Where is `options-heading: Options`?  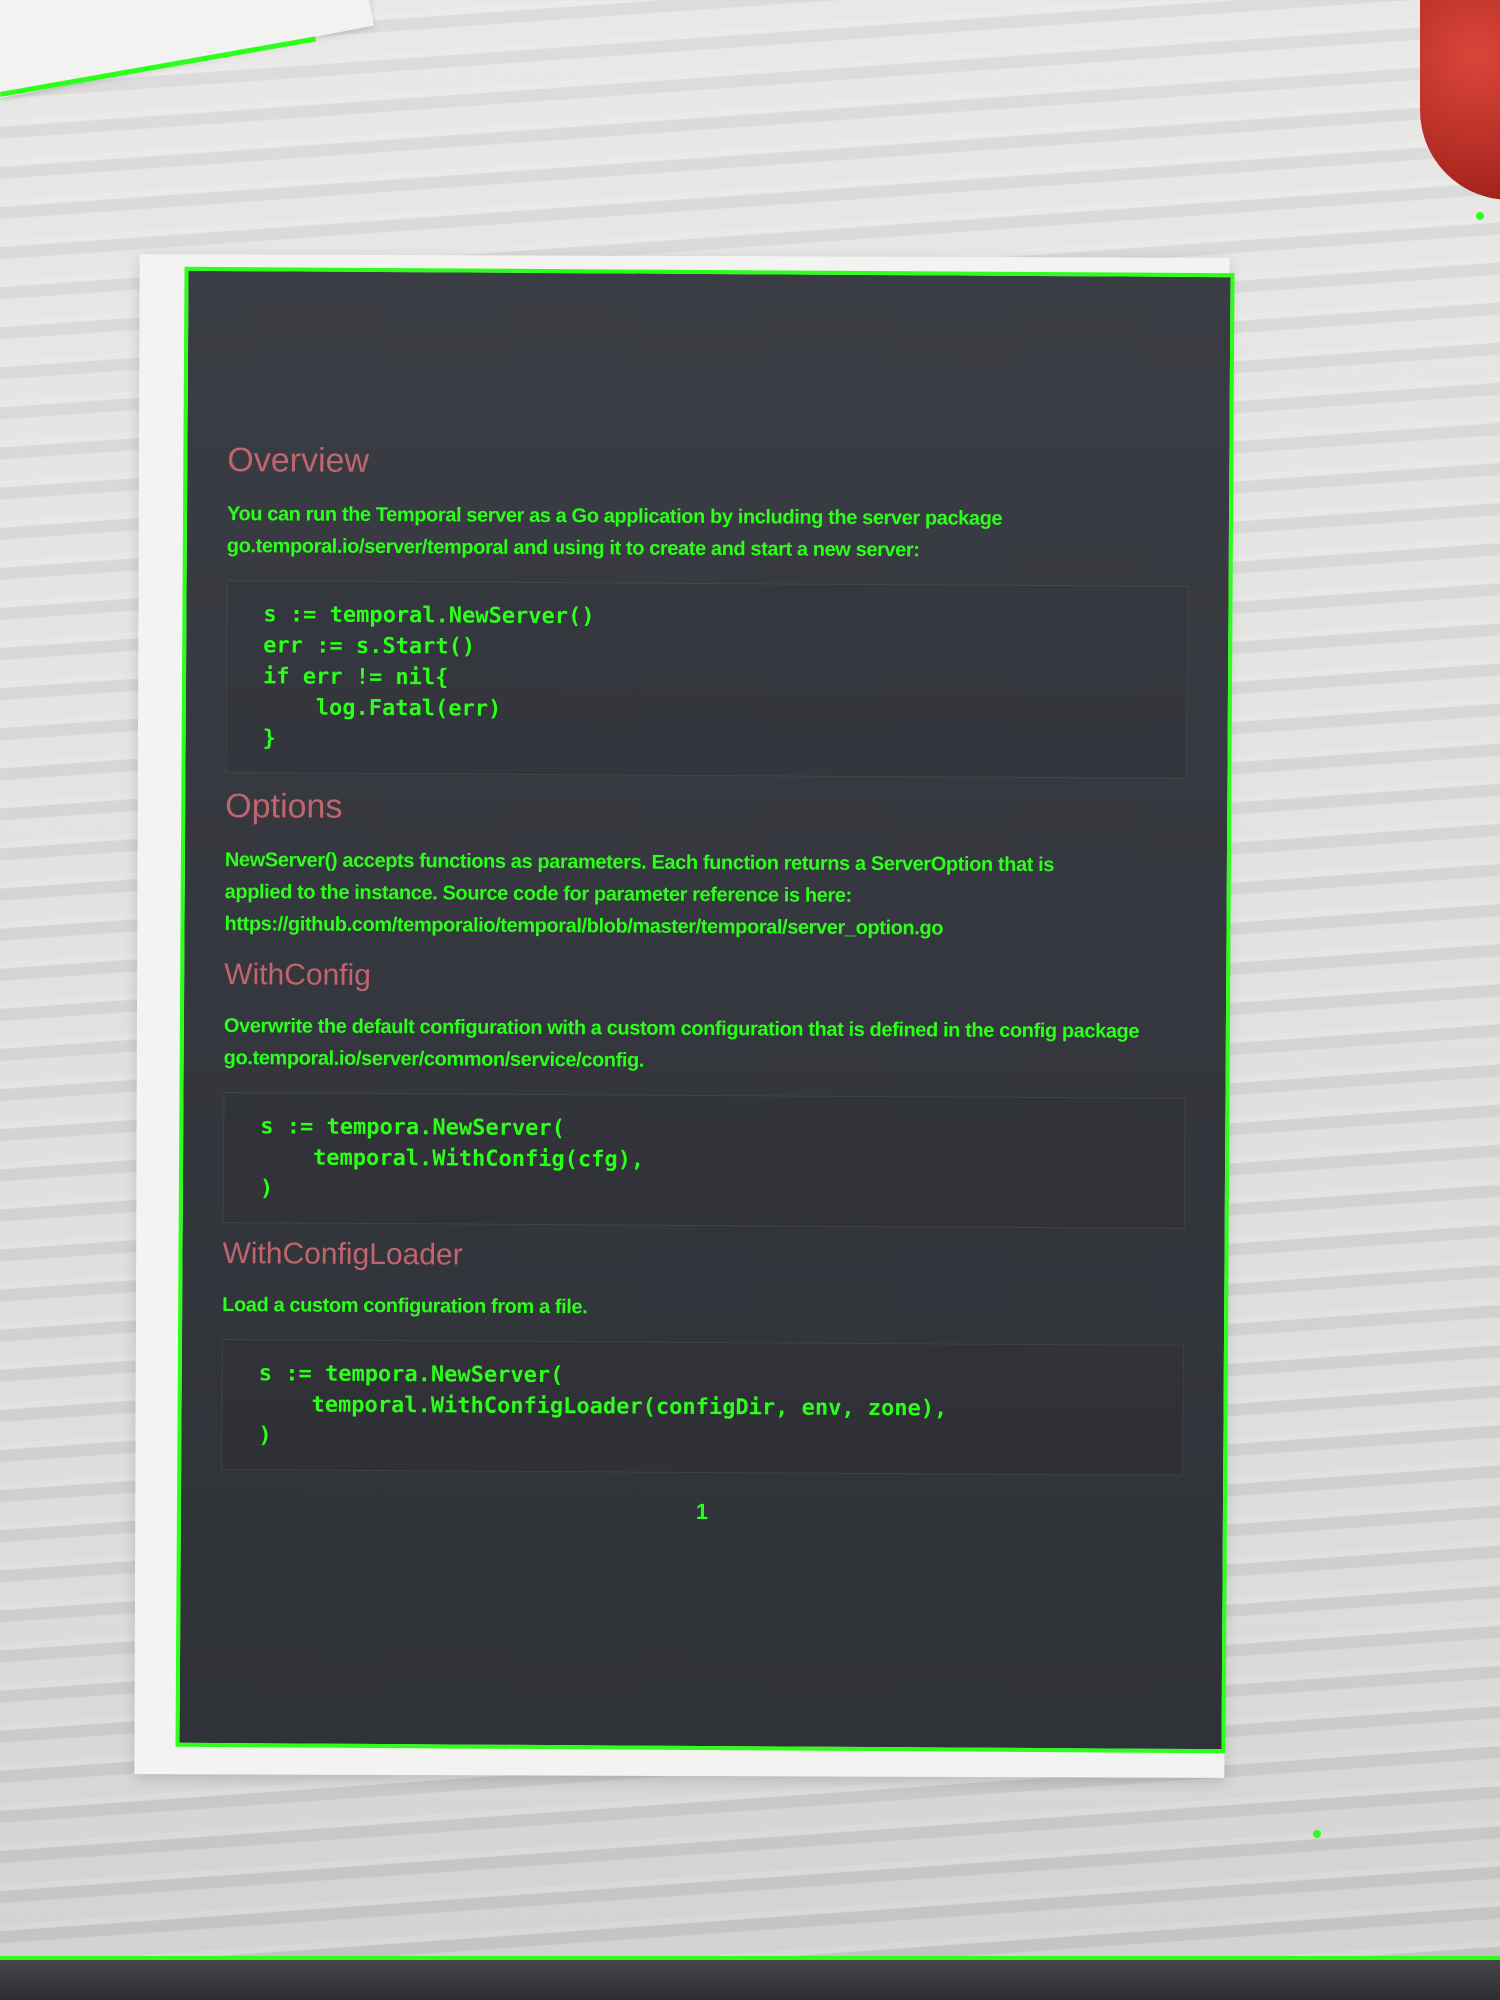 options-heading: Options is located at coordinates (284, 806).